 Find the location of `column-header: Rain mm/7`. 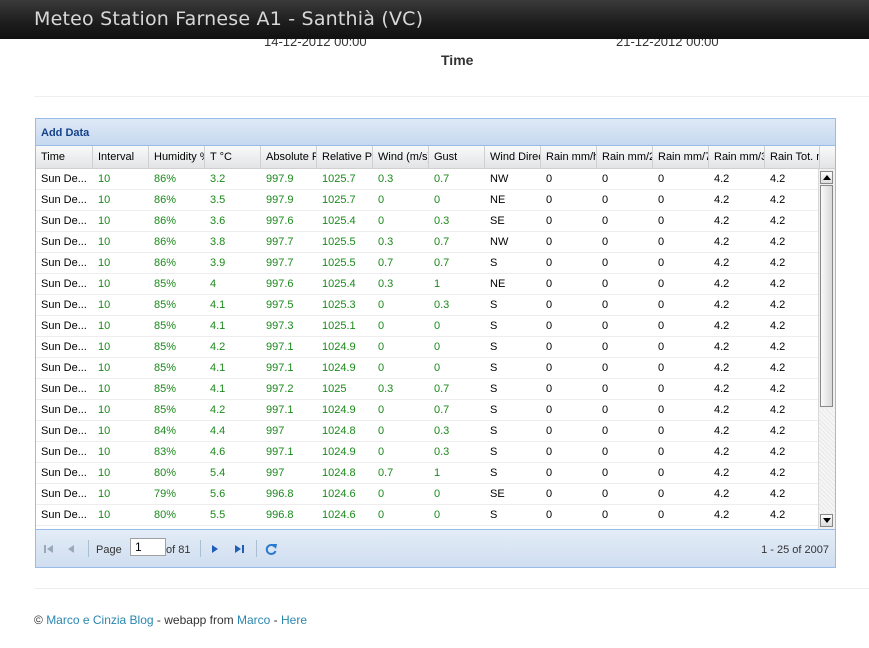

column-header: Rain mm/7 is located at coordinates (681, 157).